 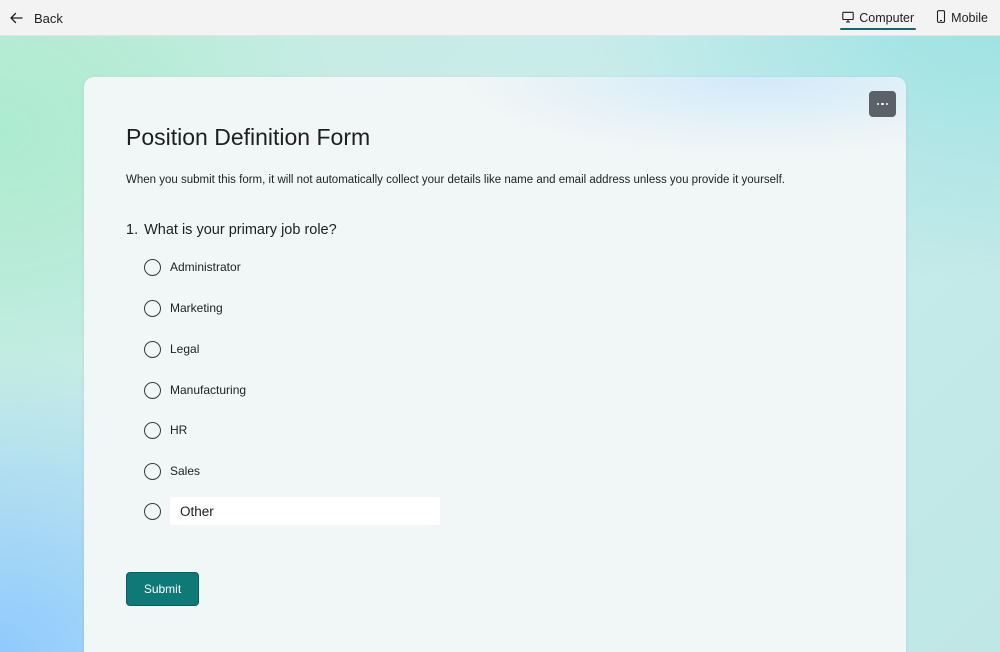 What do you see at coordinates (941, 18) in the screenshot?
I see `phone-icon` at bounding box center [941, 18].